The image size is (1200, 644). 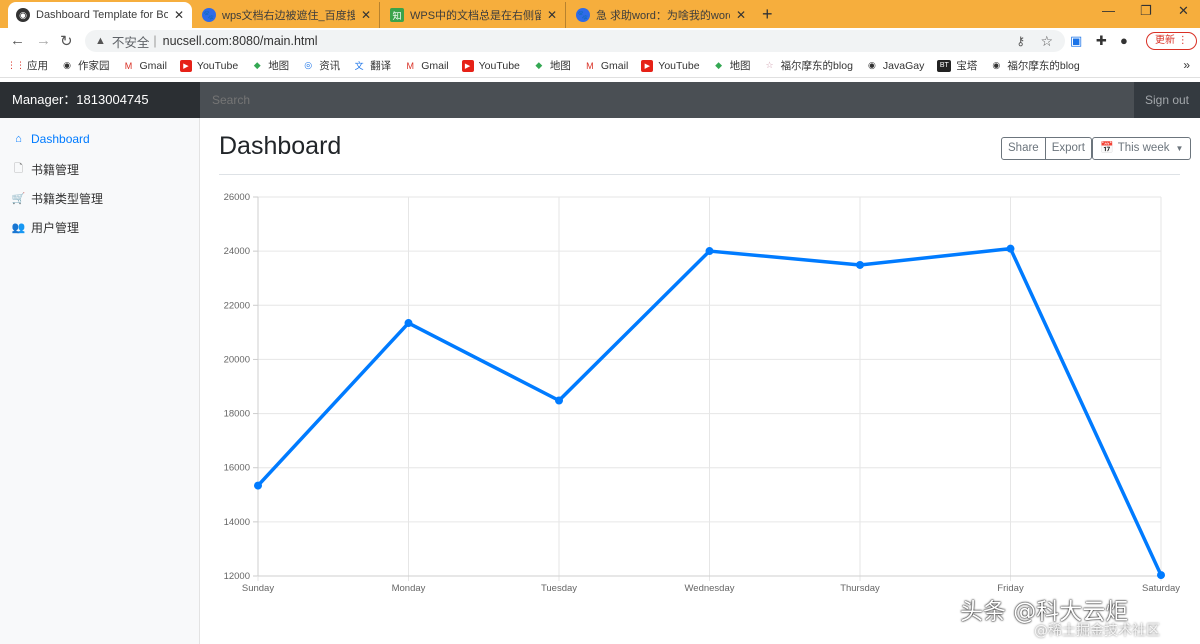 I want to click on divider, so click(x=699, y=174).